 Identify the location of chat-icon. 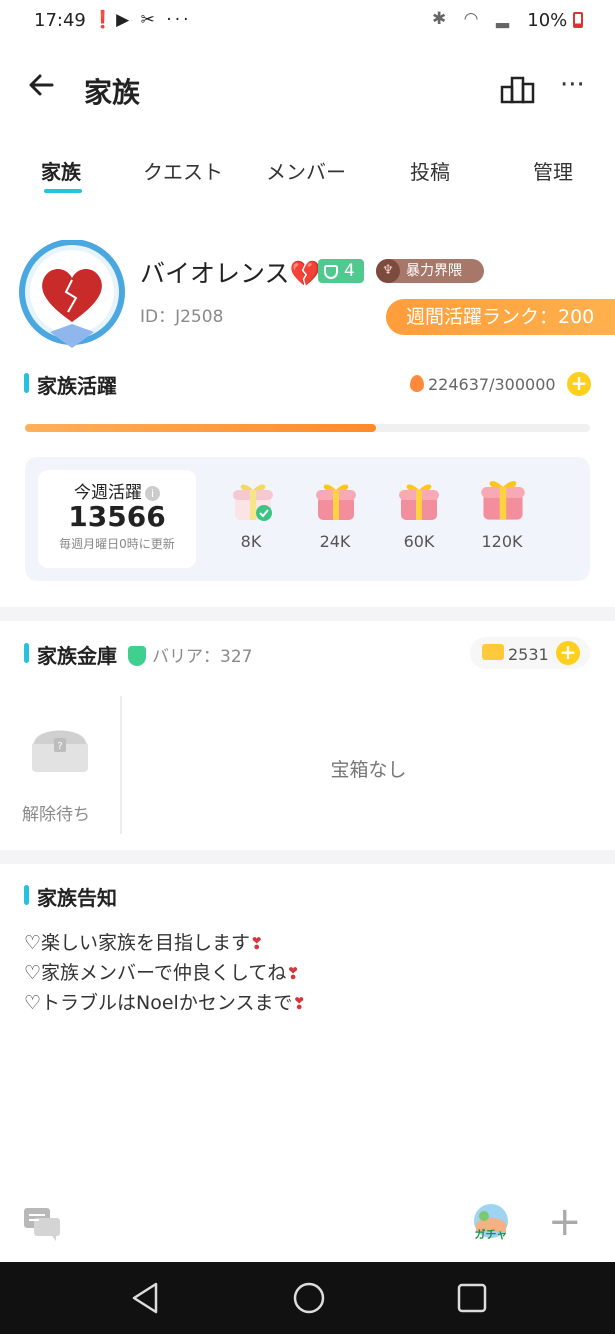
(42, 1224).